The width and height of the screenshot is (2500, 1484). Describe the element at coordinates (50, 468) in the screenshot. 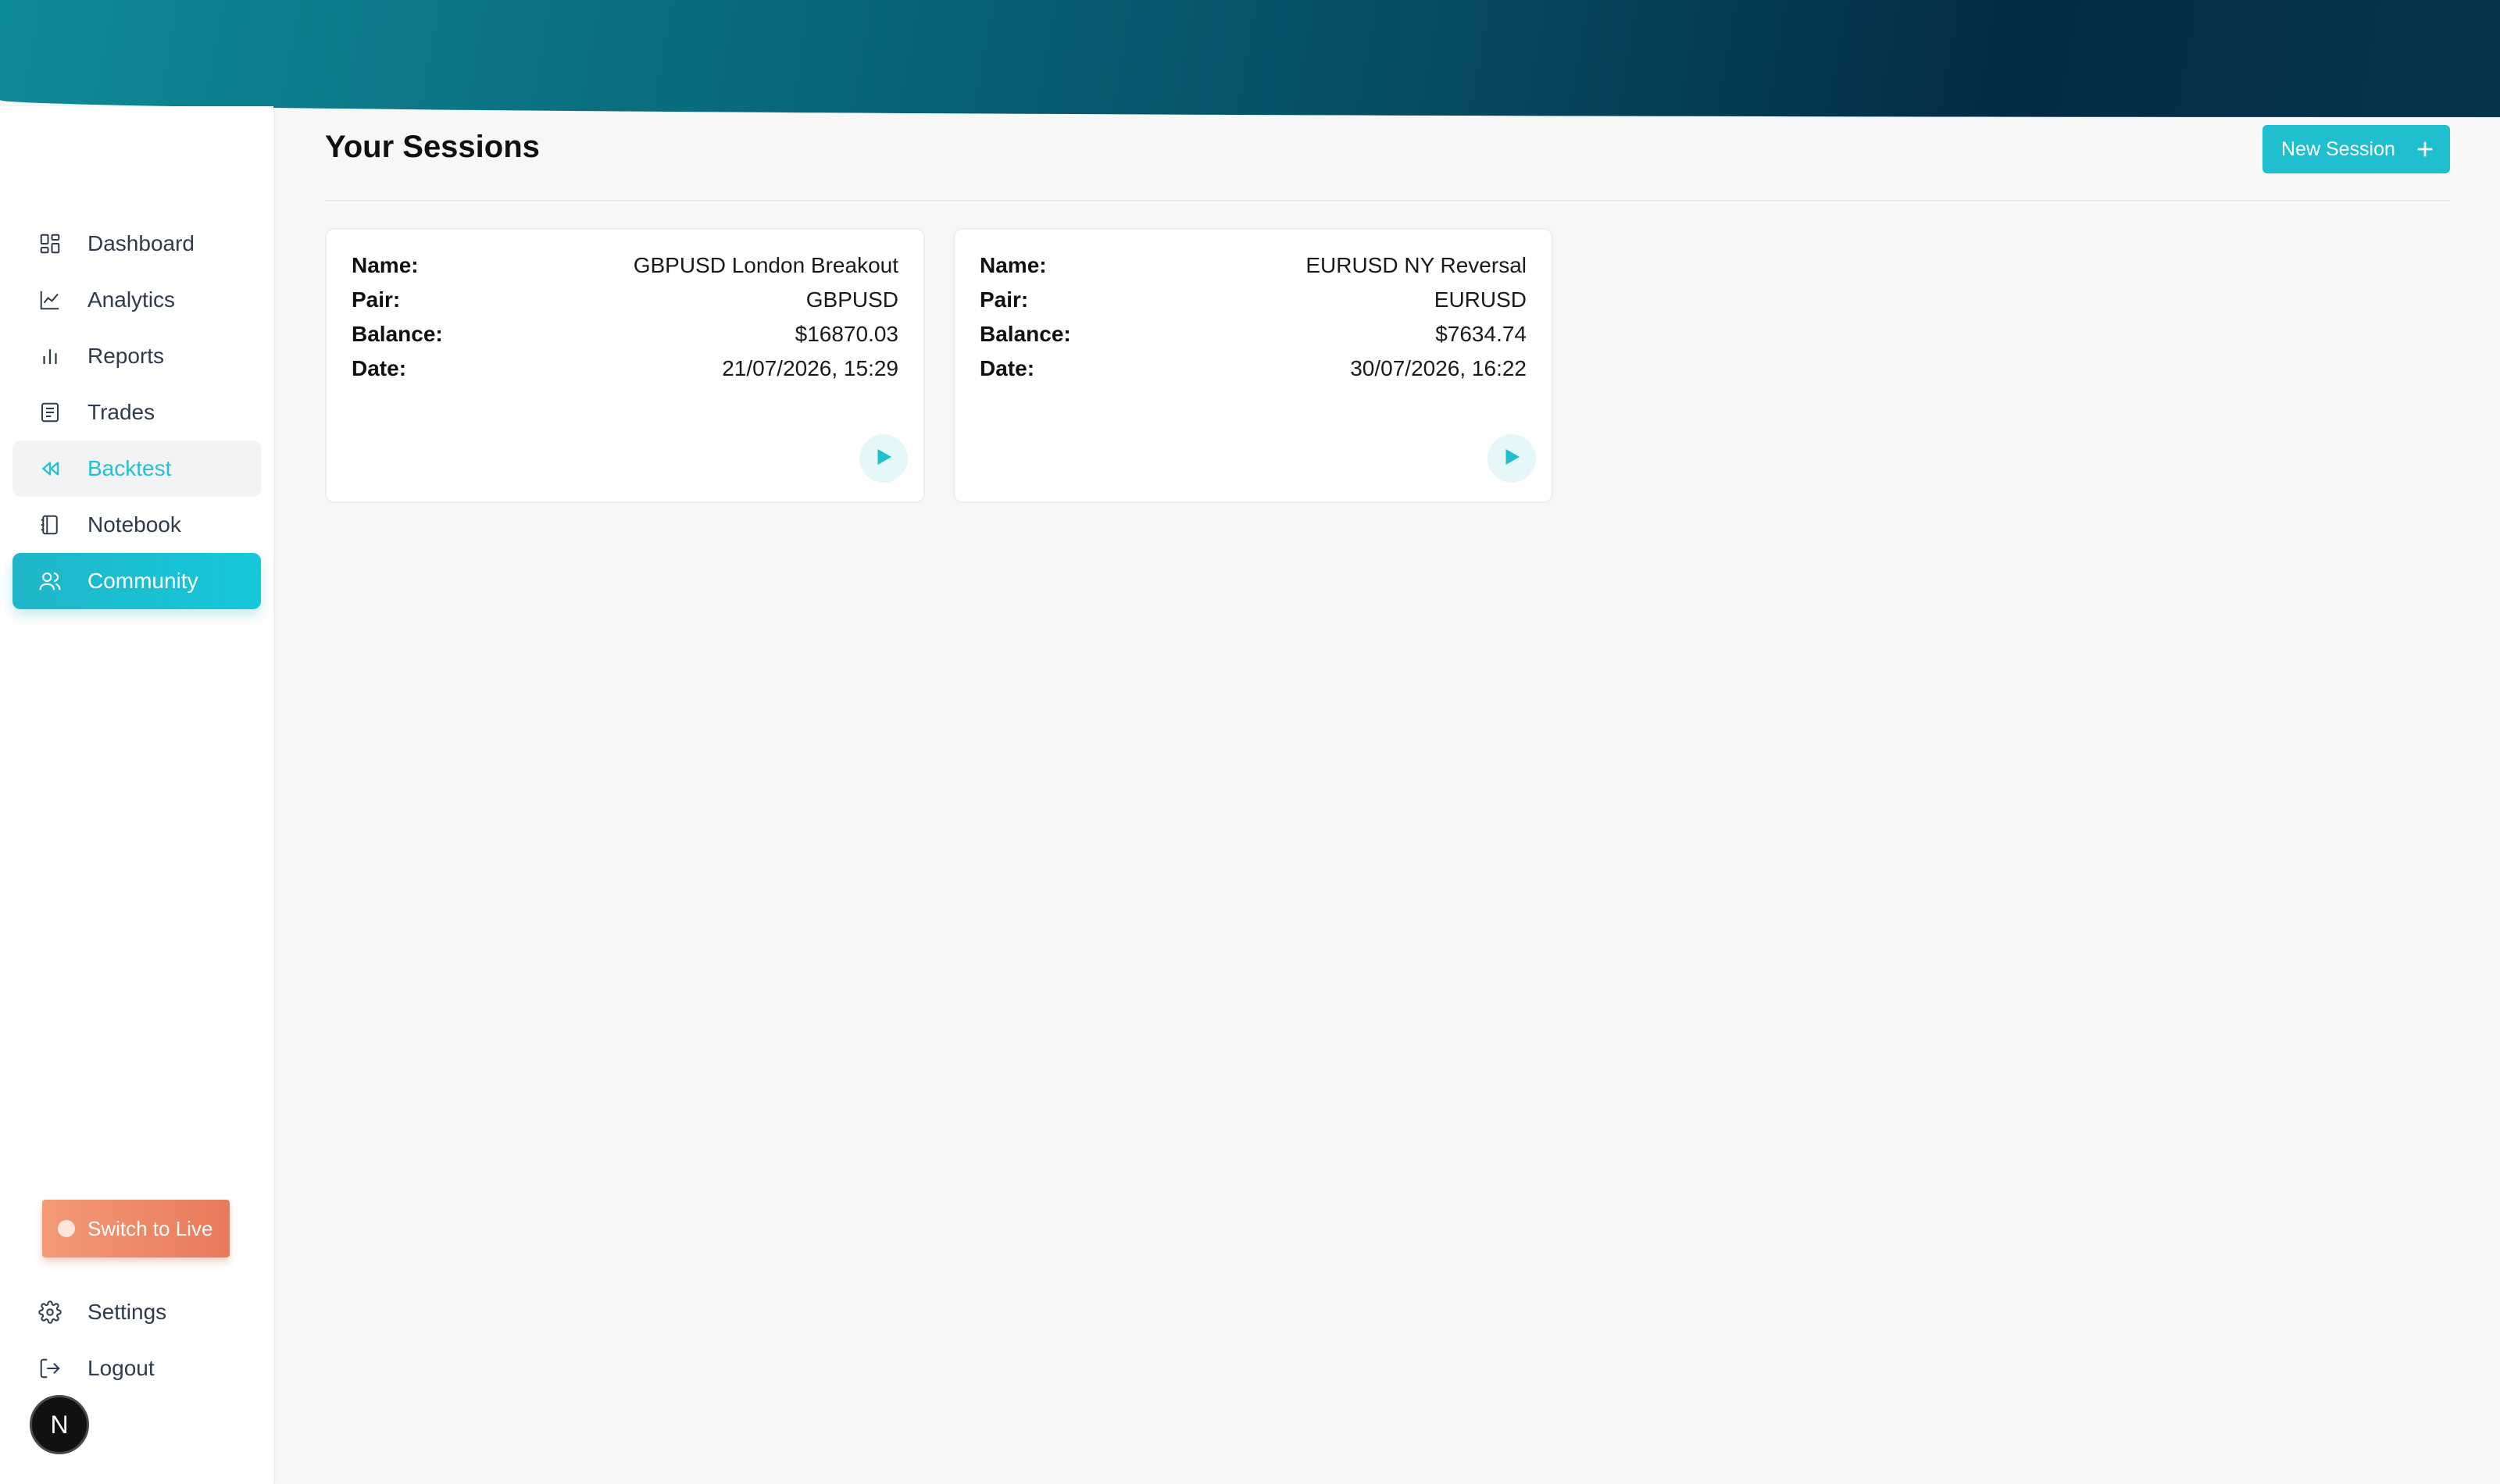

I see `rewind-icon` at that location.